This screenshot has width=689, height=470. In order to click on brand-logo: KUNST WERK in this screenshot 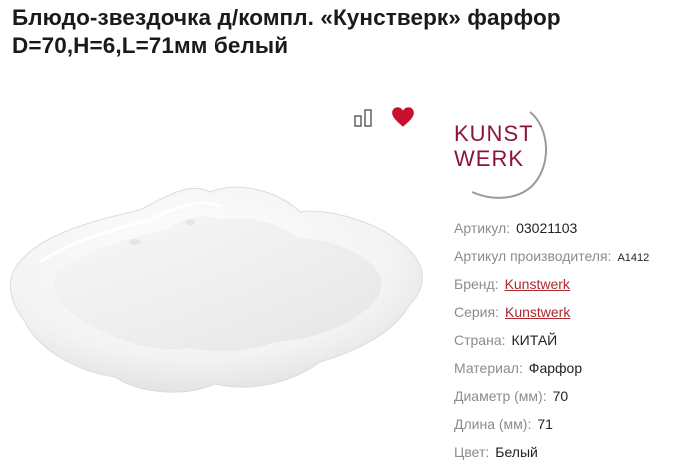, I will do `click(500, 155)`.